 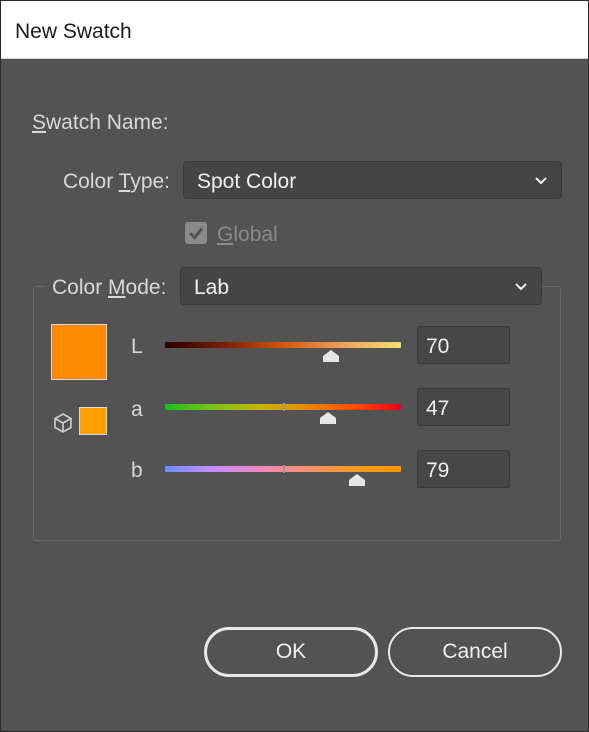 I want to click on color-type-label-prefix: Color, so click(x=91, y=181).